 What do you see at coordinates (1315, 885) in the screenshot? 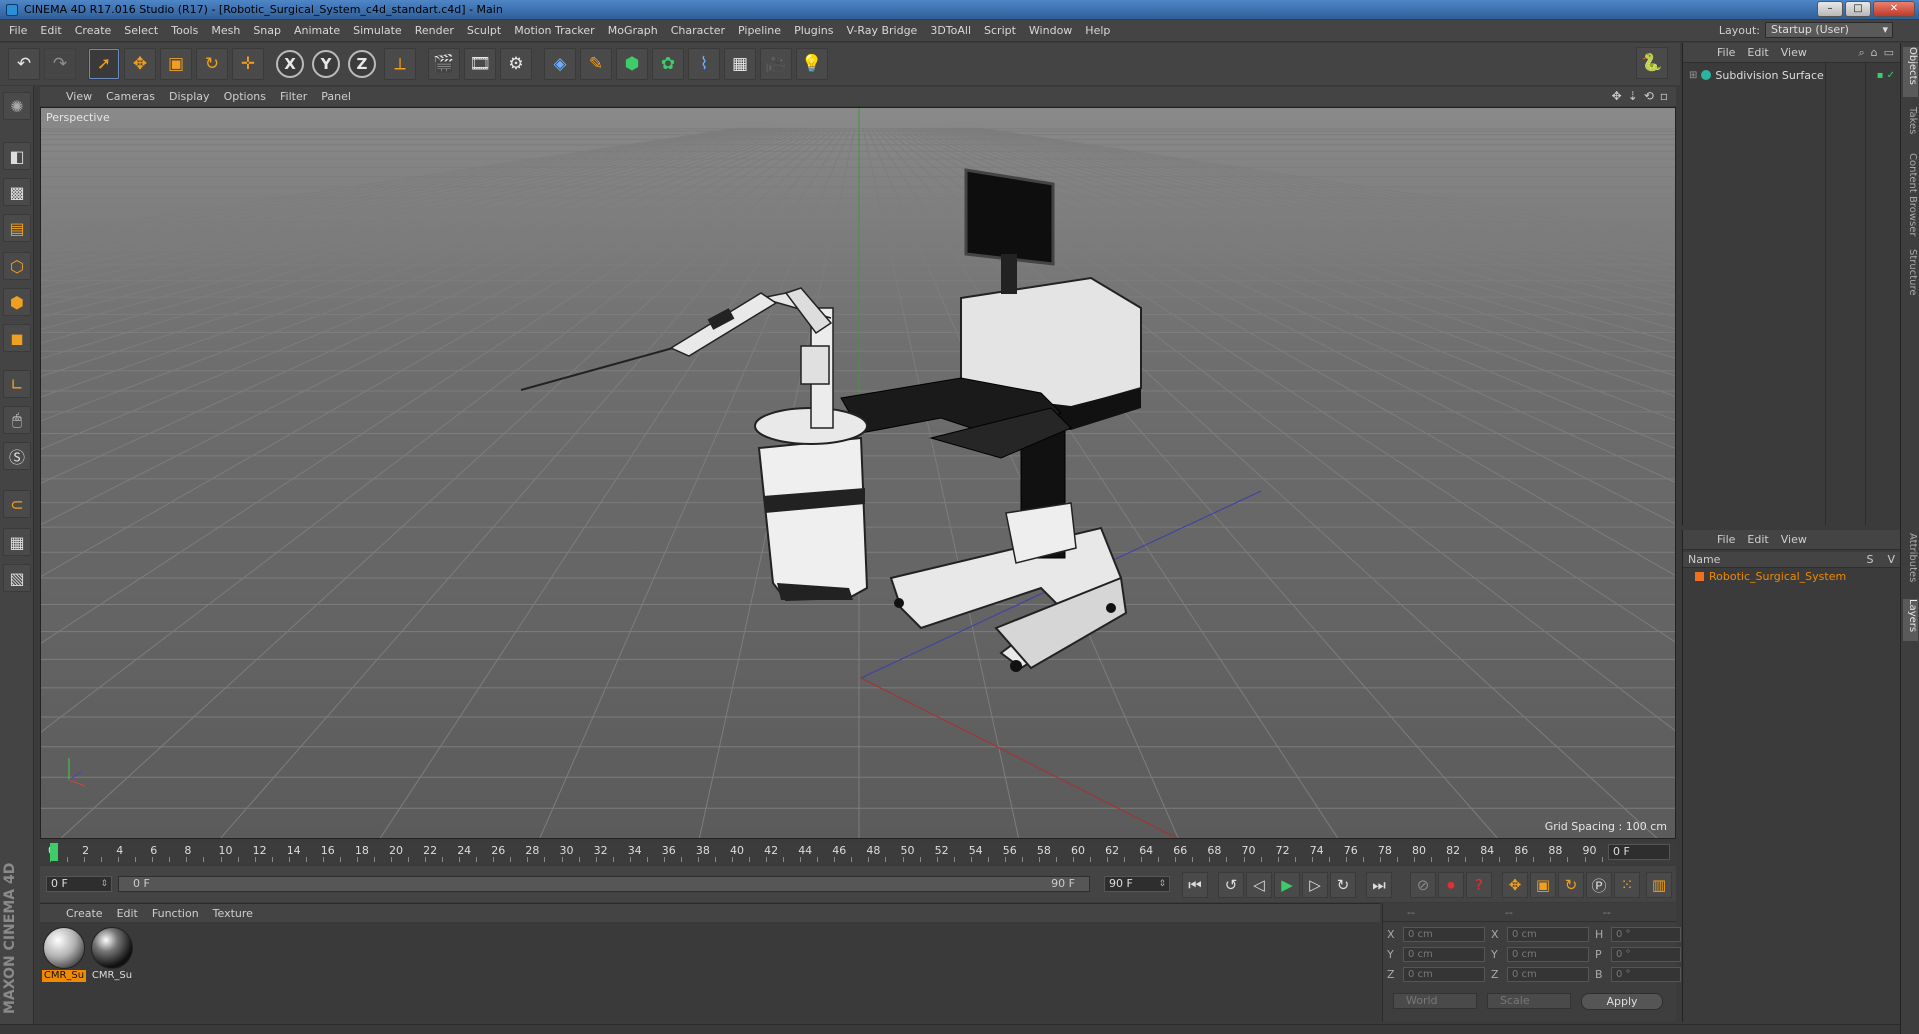
I see `next-frame-button: ▷` at bounding box center [1315, 885].